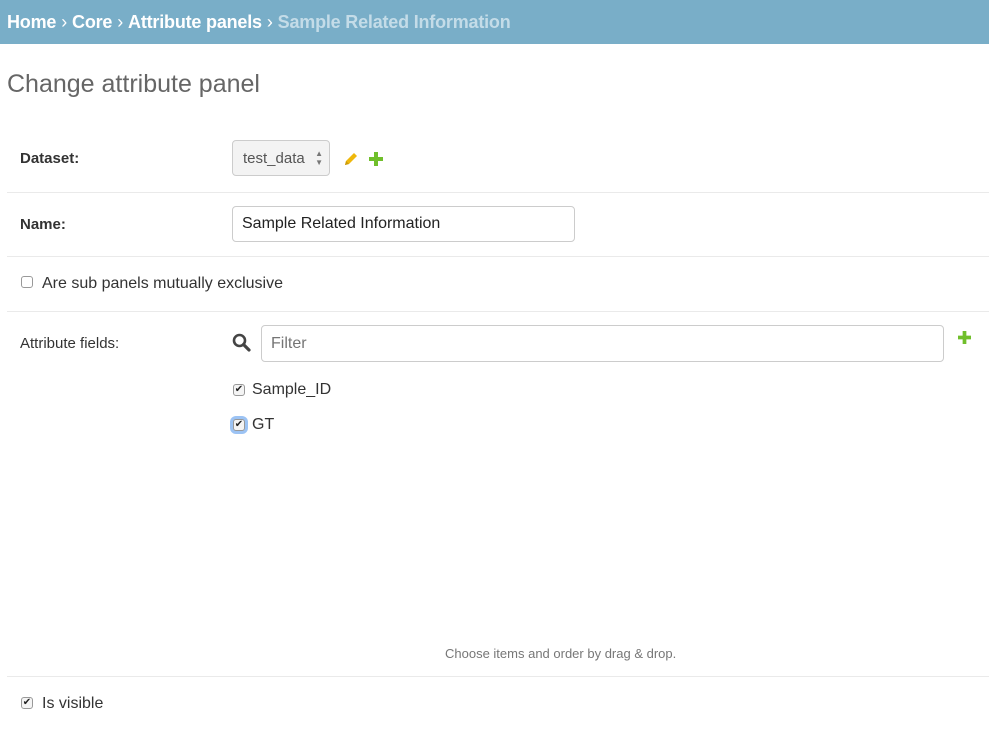  What do you see at coordinates (27, 282) in the screenshot?
I see `sub-panels-exclusive-checkbox` at bounding box center [27, 282].